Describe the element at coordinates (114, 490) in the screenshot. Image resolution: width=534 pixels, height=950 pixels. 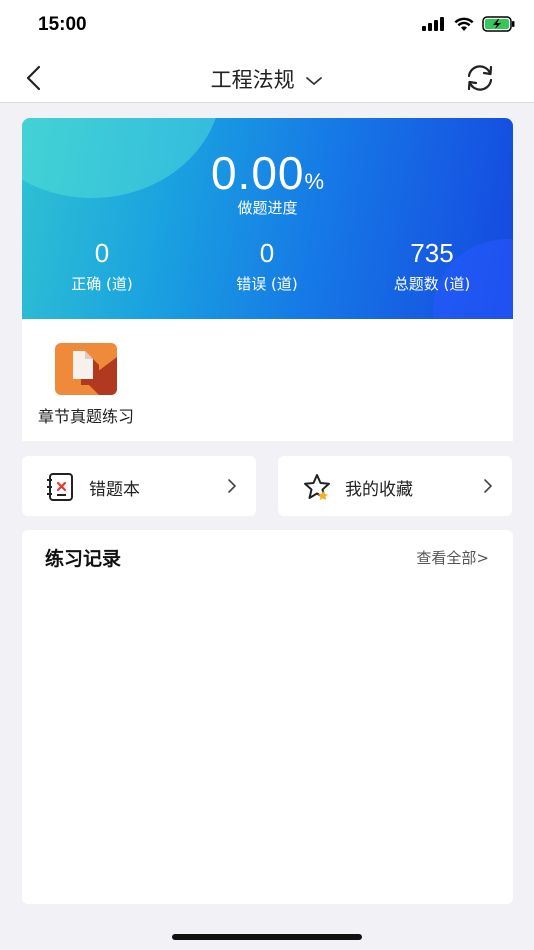
I see `wrong-questions-label: 错题本` at that location.